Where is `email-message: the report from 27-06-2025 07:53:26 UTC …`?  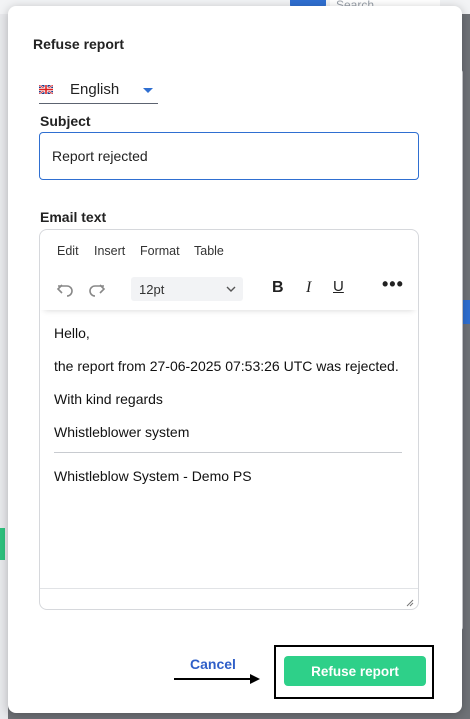
email-message: the report from 27-06-2025 07:53:26 UTC … is located at coordinates (226, 366).